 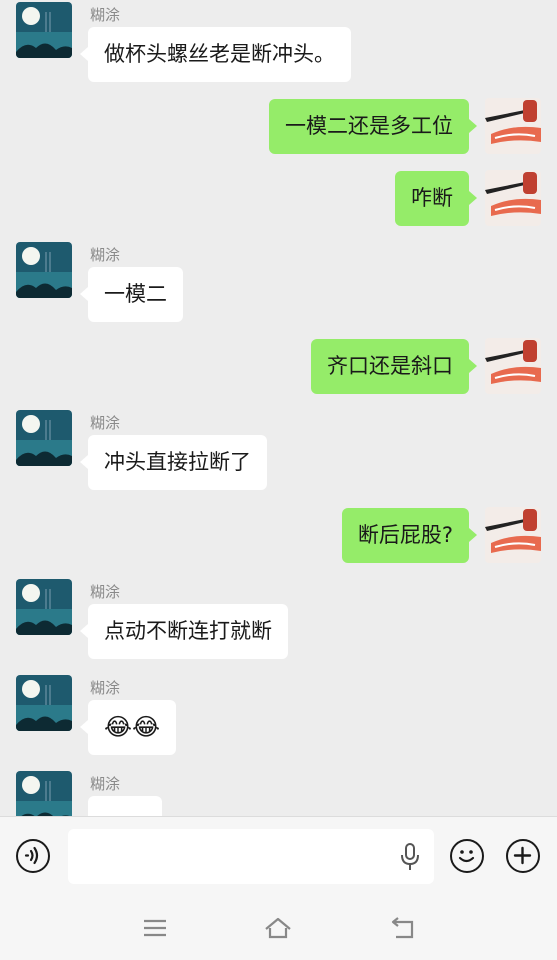 I want to click on menu-icon, so click(x=155, y=928).